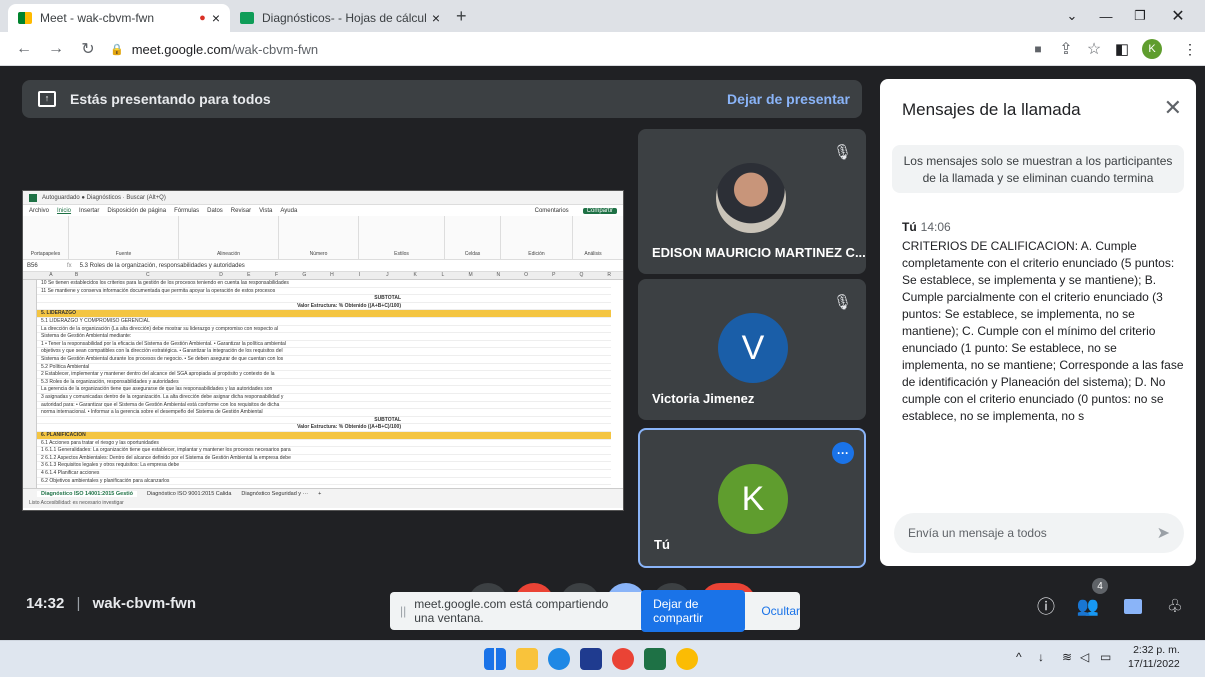  Describe the element at coordinates (202, 18) in the screenshot. I see `recording-indicator-icon: ●` at that location.